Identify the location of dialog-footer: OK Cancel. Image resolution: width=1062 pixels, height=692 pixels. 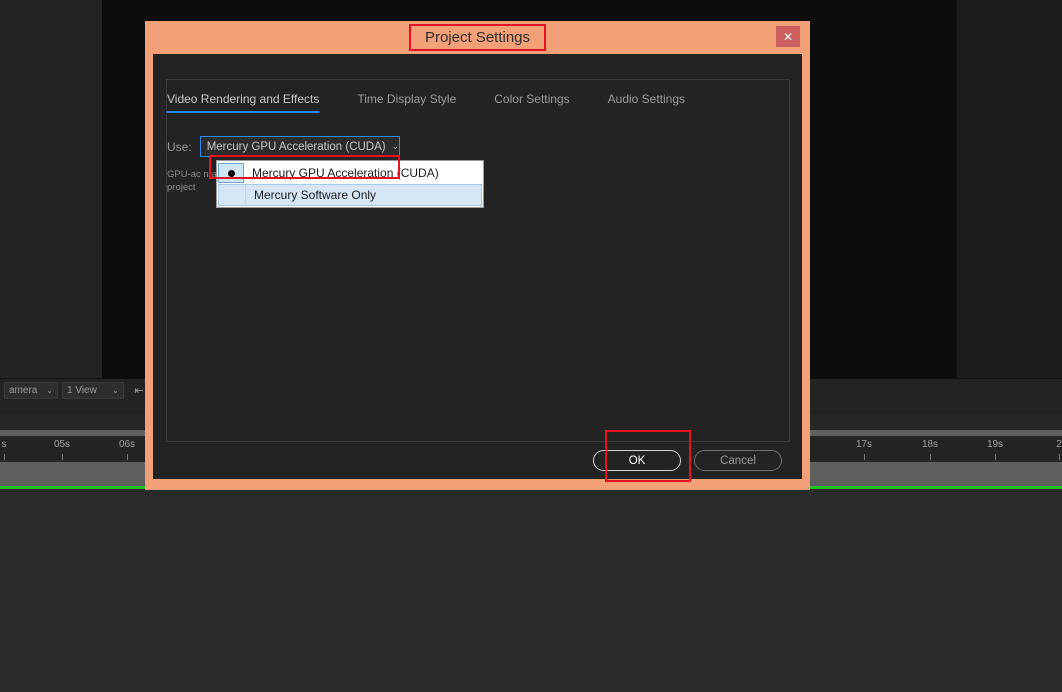
(687, 460).